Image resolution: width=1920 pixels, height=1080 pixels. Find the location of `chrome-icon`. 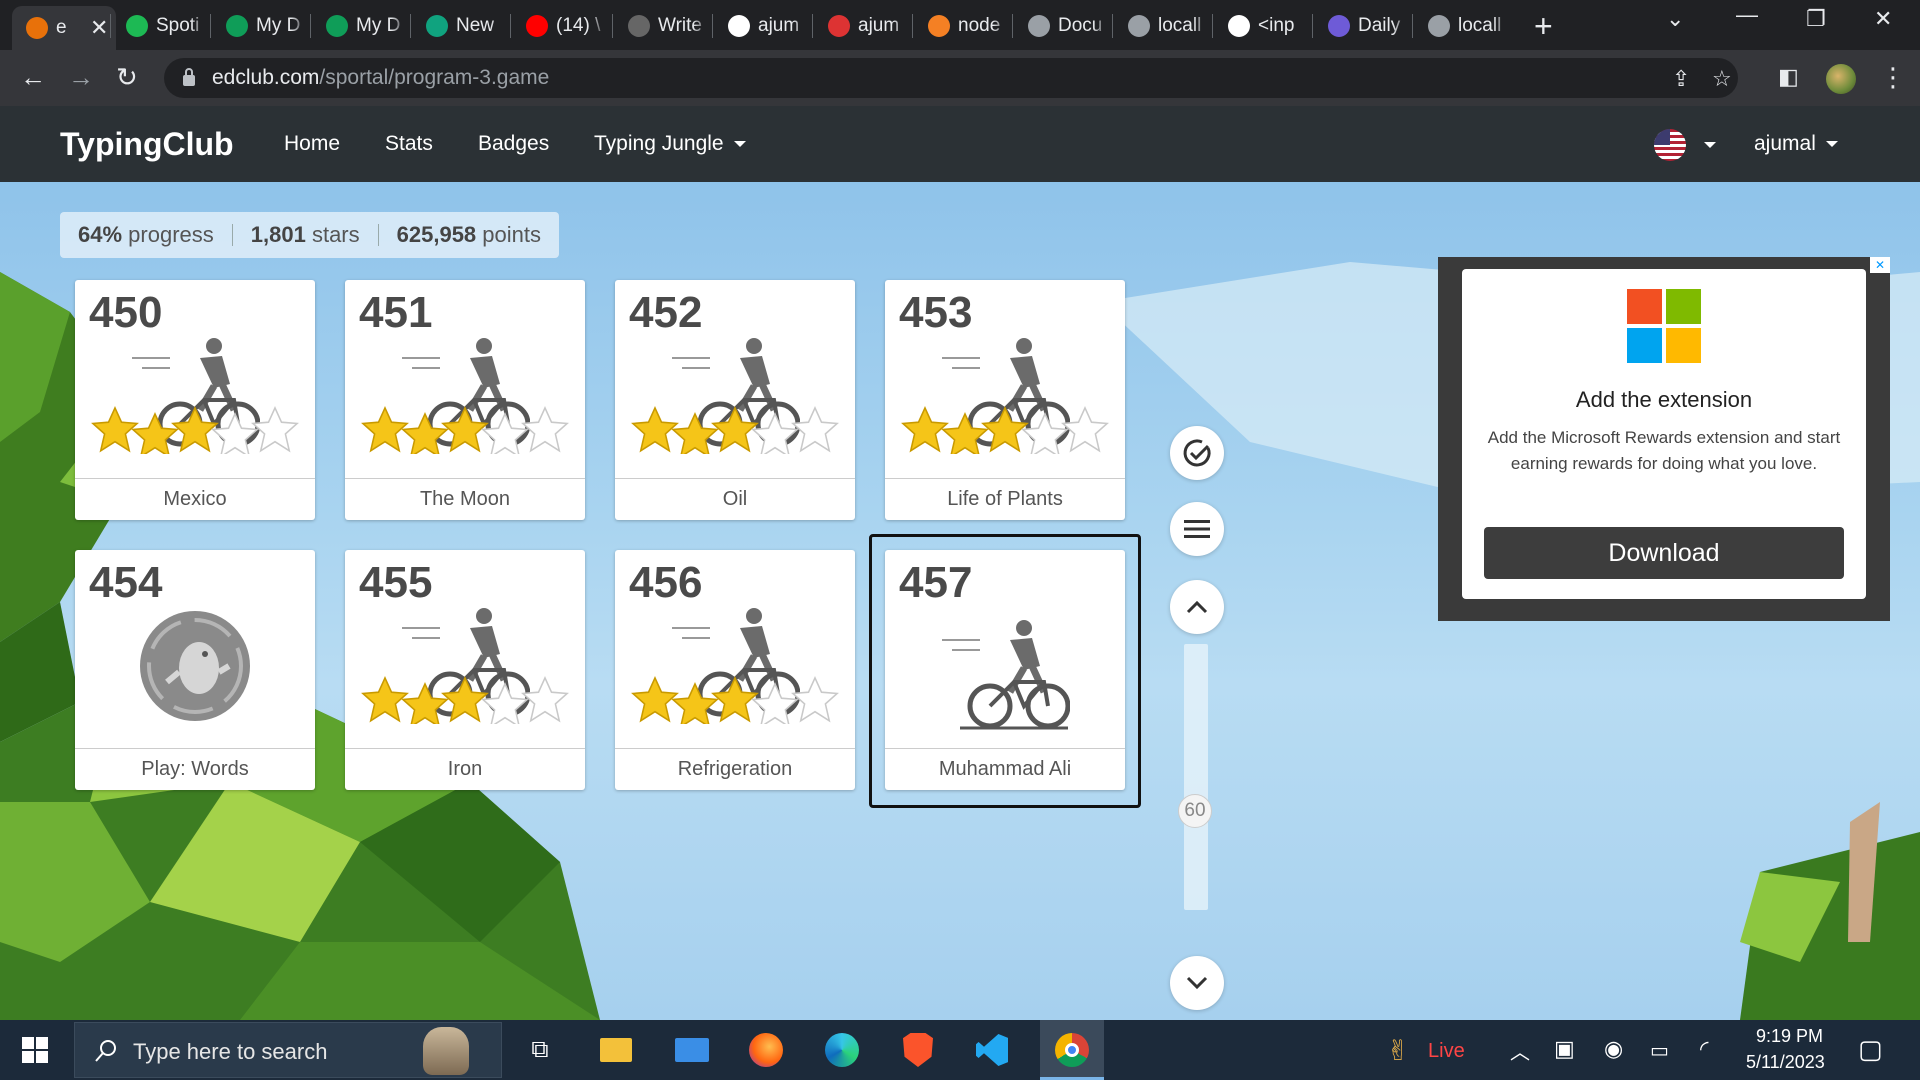

chrome-icon is located at coordinates (1072, 1050).